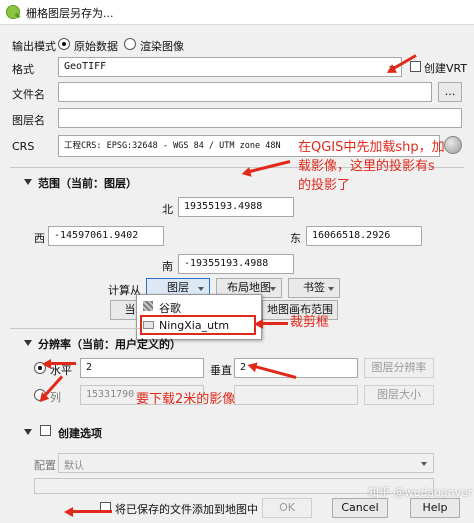 The width and height of the screenshot is (474, 523). Describe the element at coordinates (13, 12) in the screenshot. I see `qgis-logo-icon` at that location.